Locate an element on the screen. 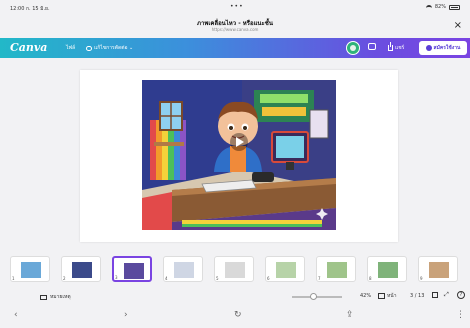 The width and height of the screenshot is (470, 328). reload-icon: ↻ is located at coordinates (238, 315).